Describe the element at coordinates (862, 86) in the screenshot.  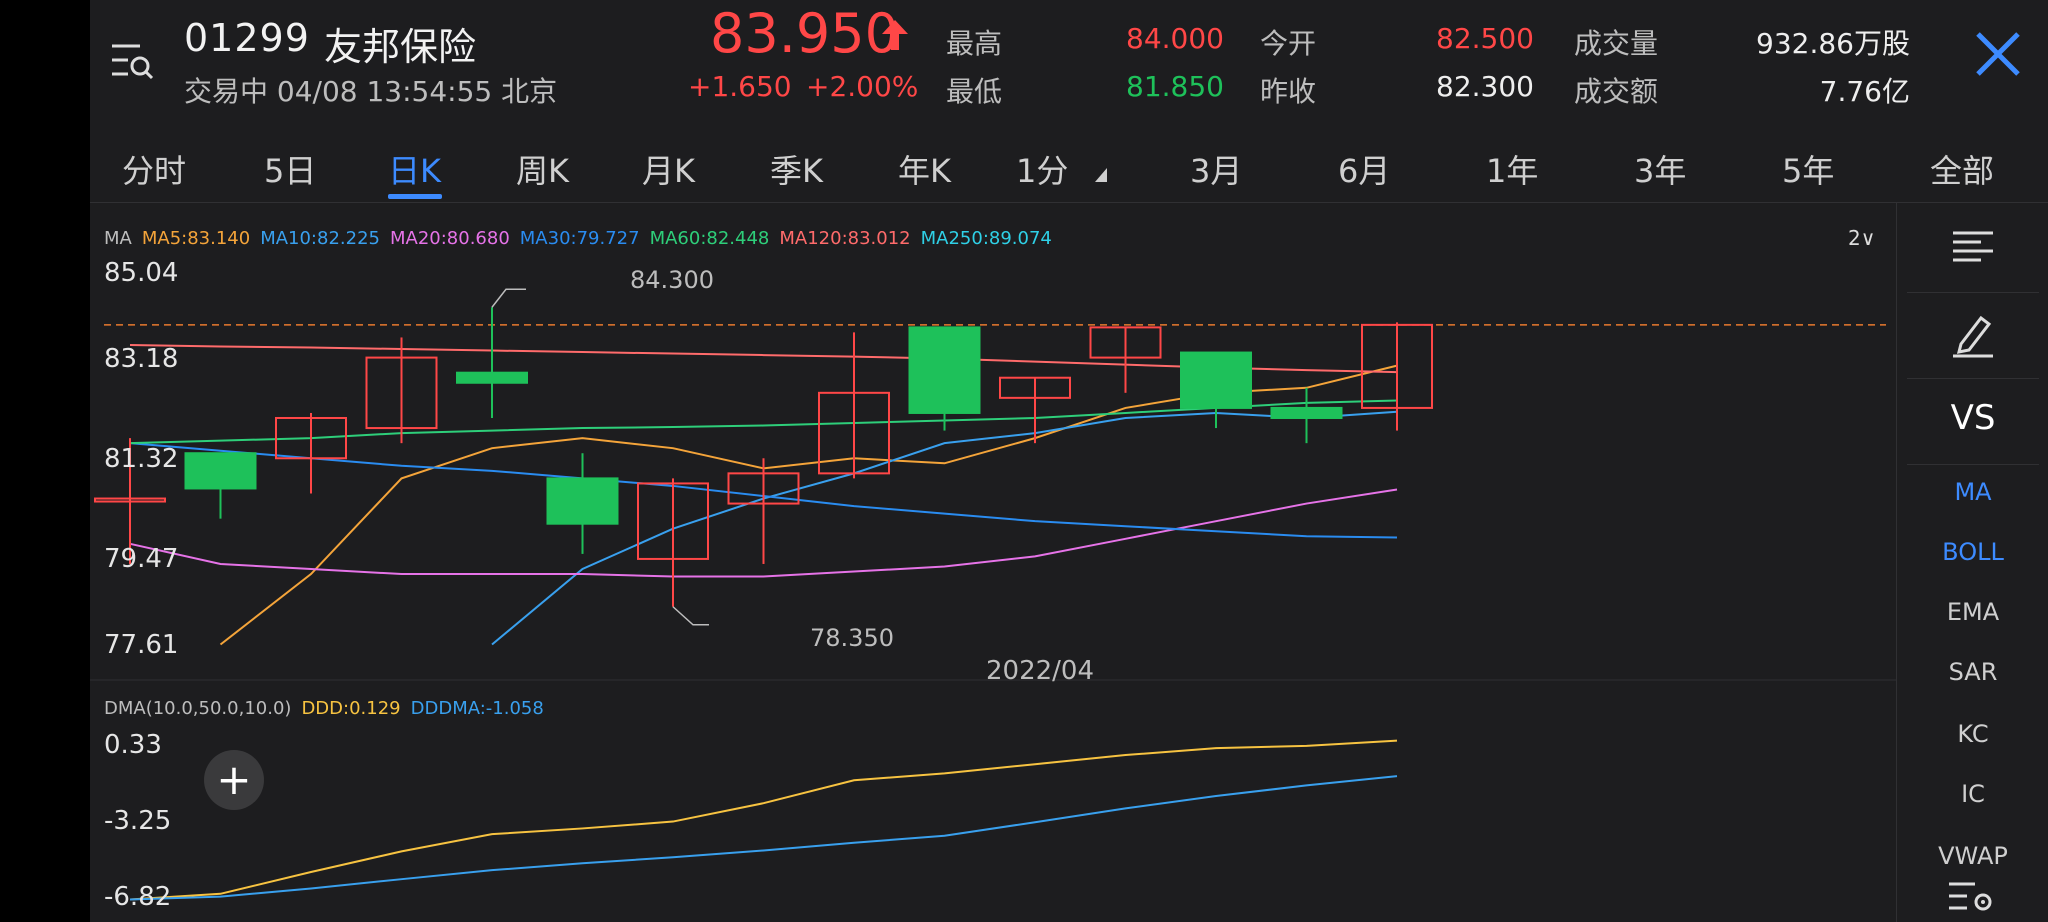
I see `price-change-pct: +2.00%` at that location.